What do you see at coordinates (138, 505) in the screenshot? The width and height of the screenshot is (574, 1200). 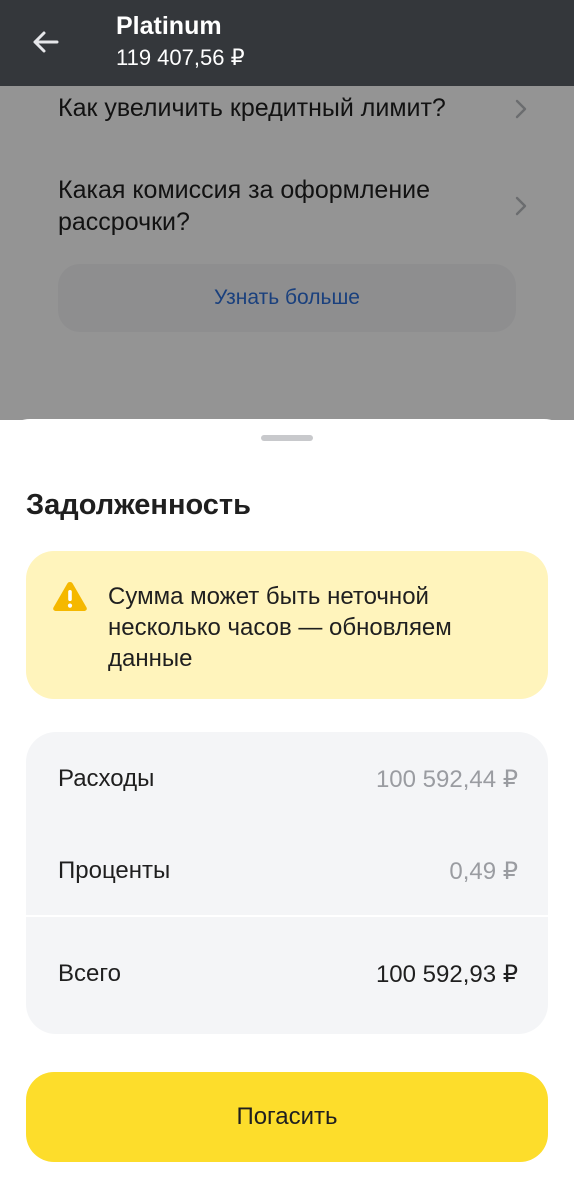 I see `sheet-title: Задолженность` at bounding box center [138, 505].